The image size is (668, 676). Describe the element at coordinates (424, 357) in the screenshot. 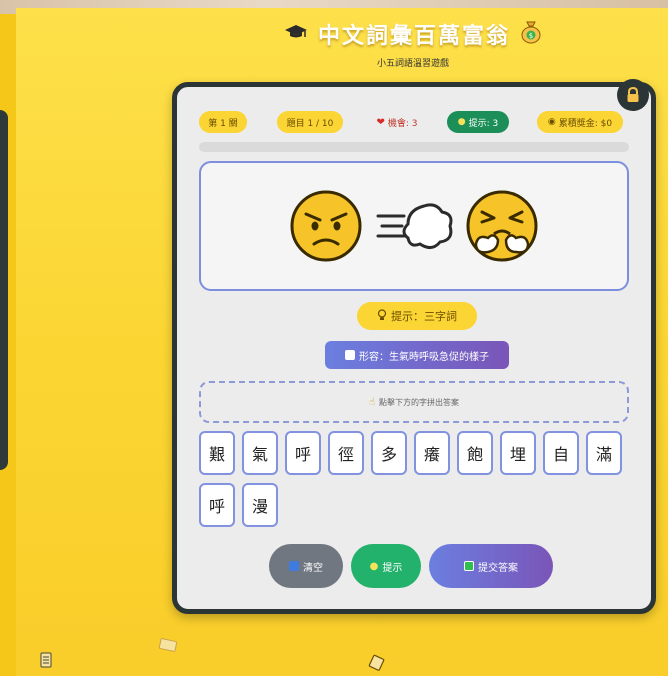

I see `description-text: 形容：生氣時呼吸急促的樣子` at that location.